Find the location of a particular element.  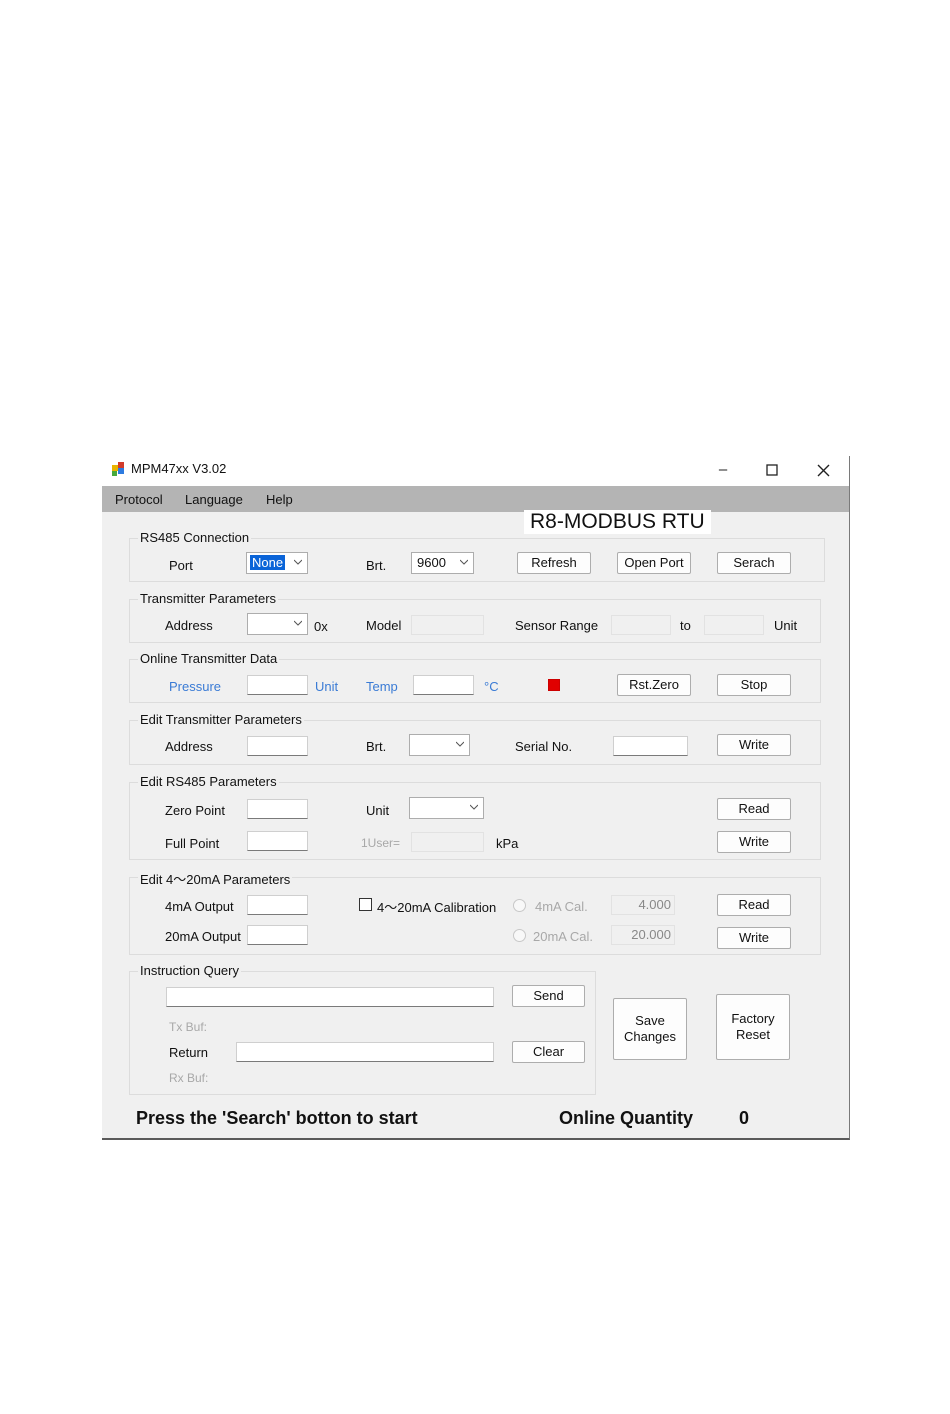

4ma-cal-radio is located at coordinates (519, 905).